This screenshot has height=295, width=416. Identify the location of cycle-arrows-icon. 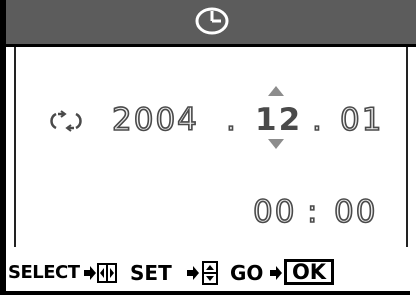
(66, 121).